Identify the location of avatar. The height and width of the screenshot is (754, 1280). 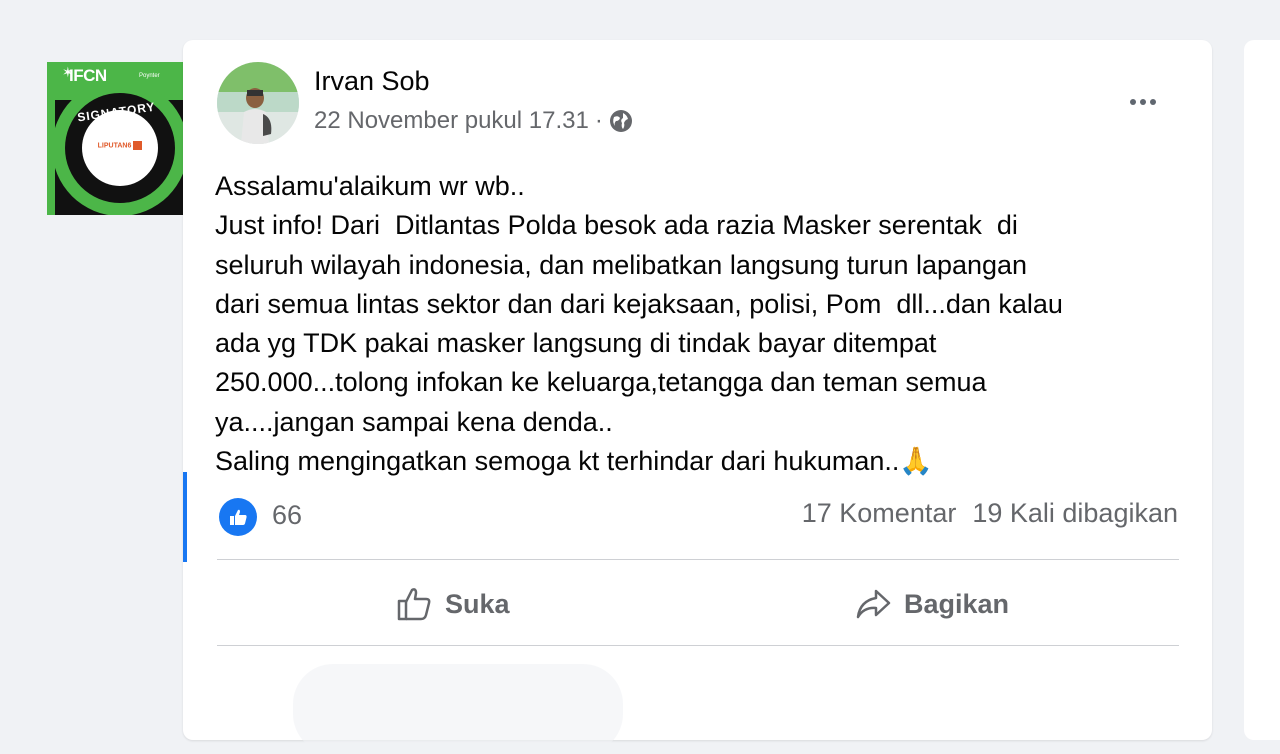
(258, 103).